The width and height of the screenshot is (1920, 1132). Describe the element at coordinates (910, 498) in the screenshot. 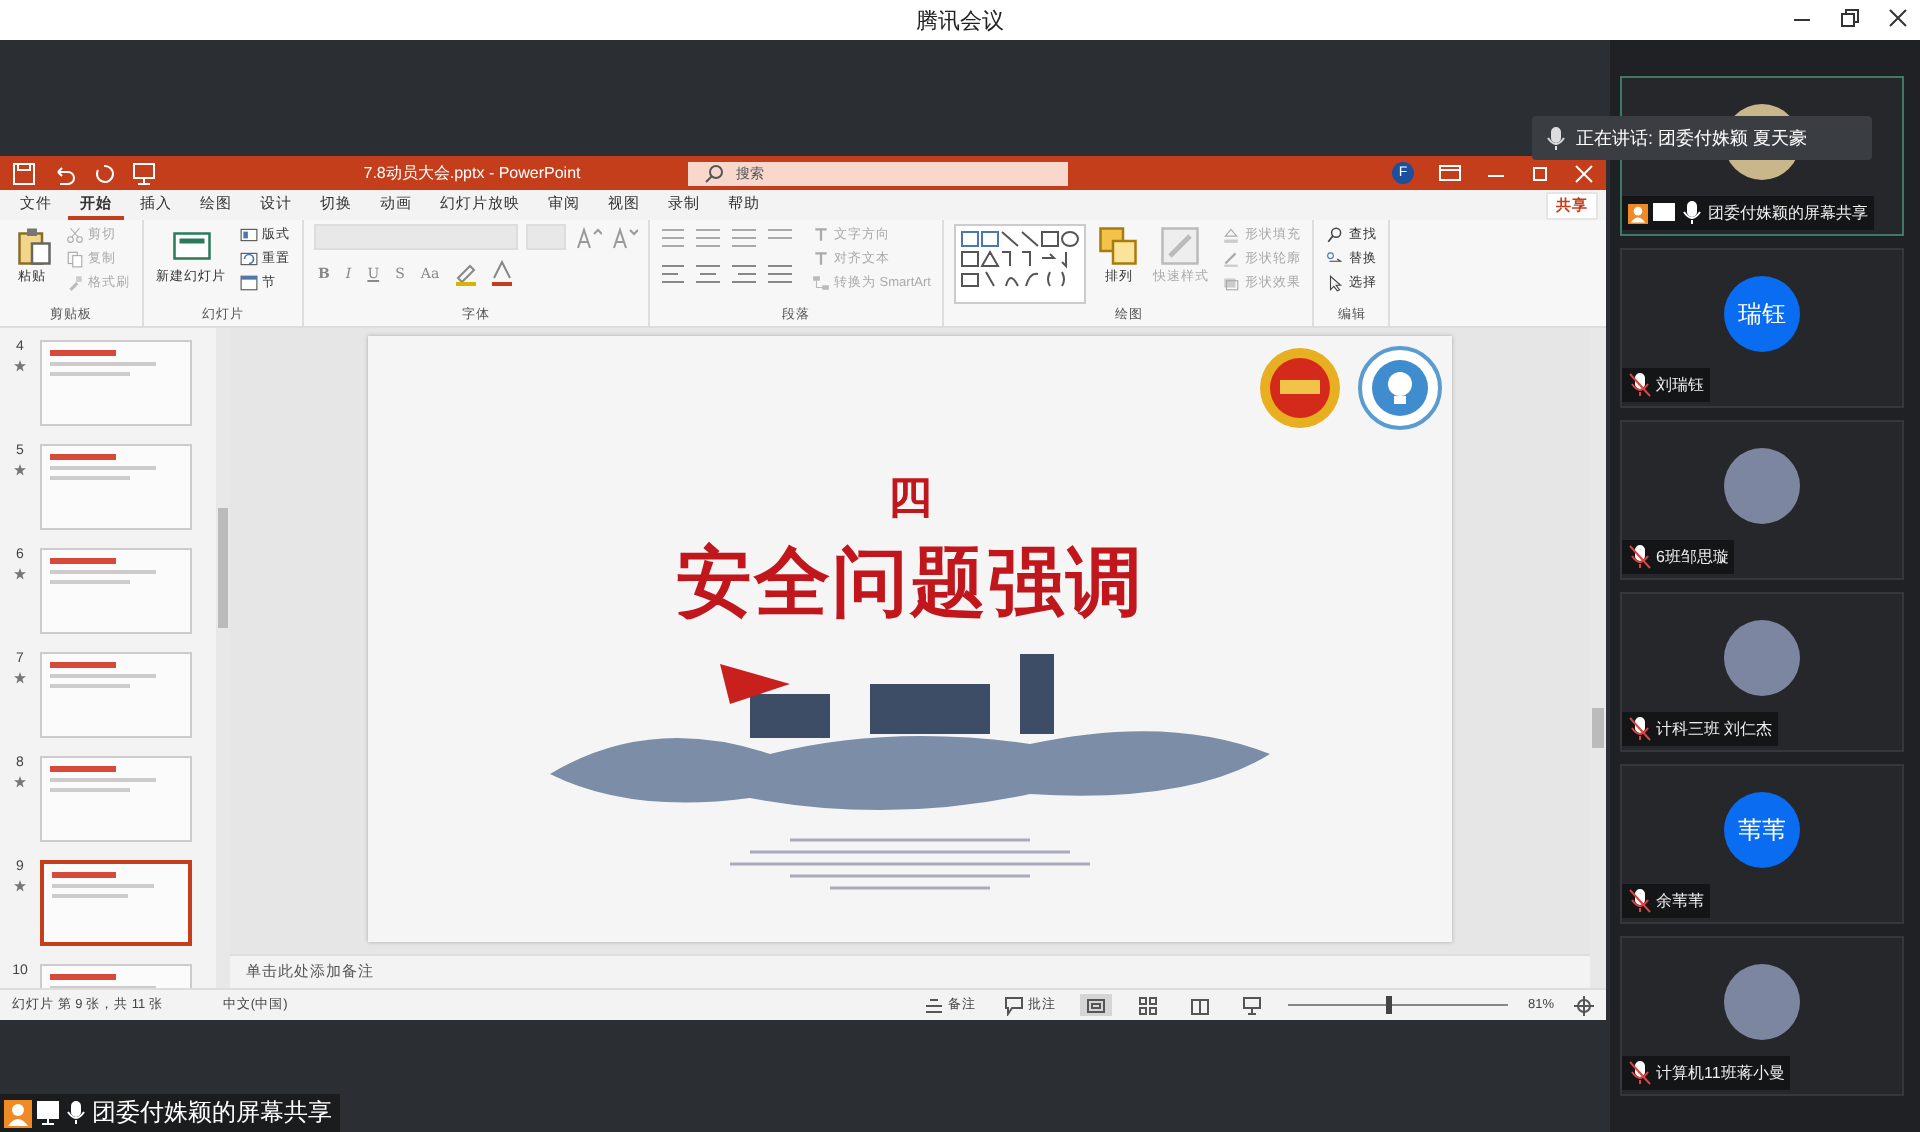

I see `section-number: 四` at that location.